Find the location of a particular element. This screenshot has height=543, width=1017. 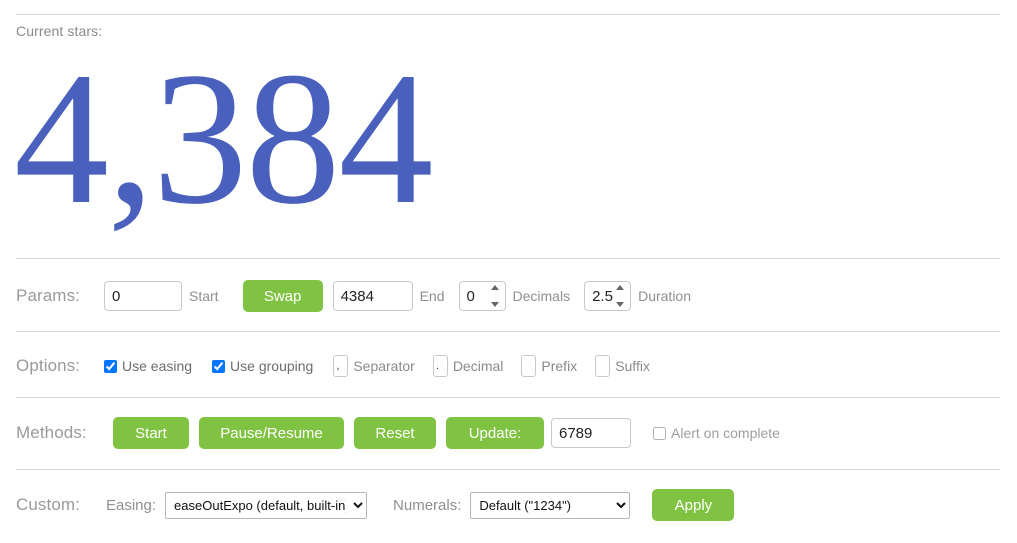

use-easing-label: Use easing is located at coordinates (157, 366).